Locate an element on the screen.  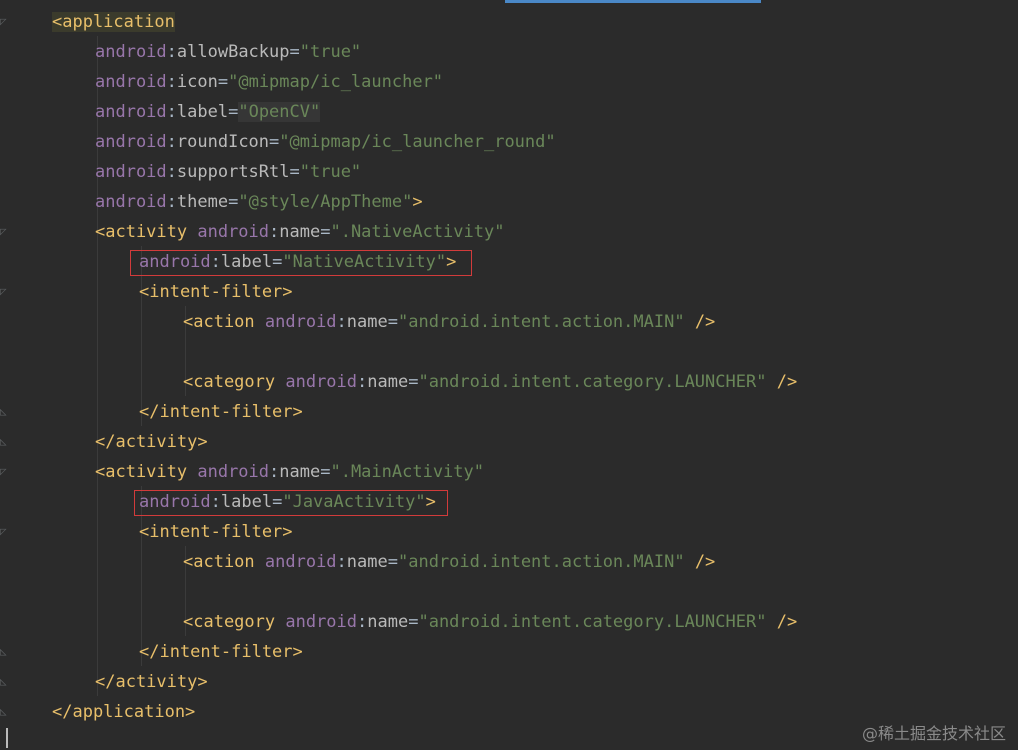
active-tab-indicator is located at coordinates (633, 1).